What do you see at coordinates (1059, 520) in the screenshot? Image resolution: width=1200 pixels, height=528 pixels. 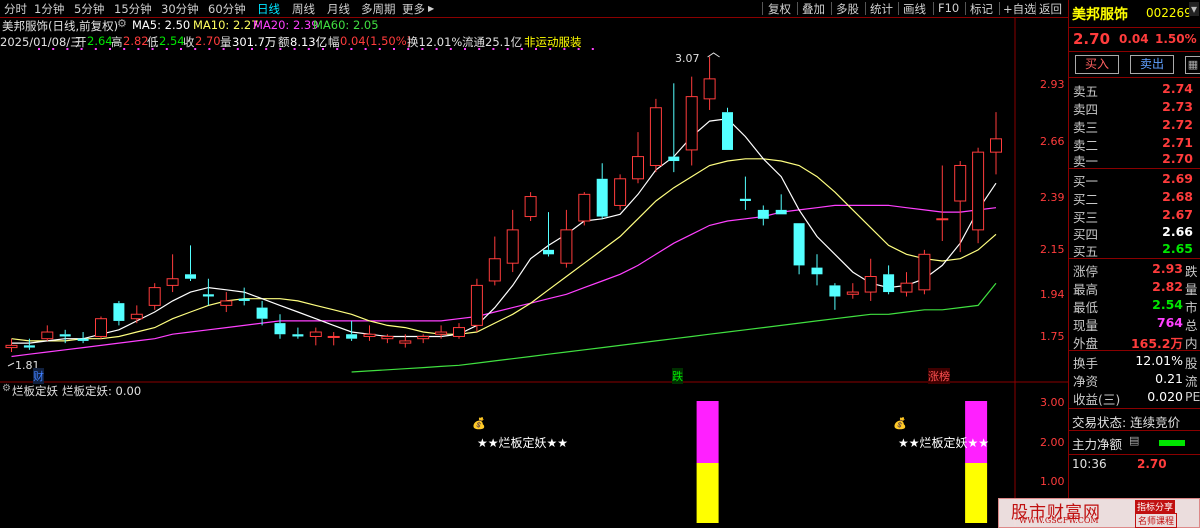 I see `watermark-url: WWW.GSCFW.COM` at bounding box center [1059, 520].